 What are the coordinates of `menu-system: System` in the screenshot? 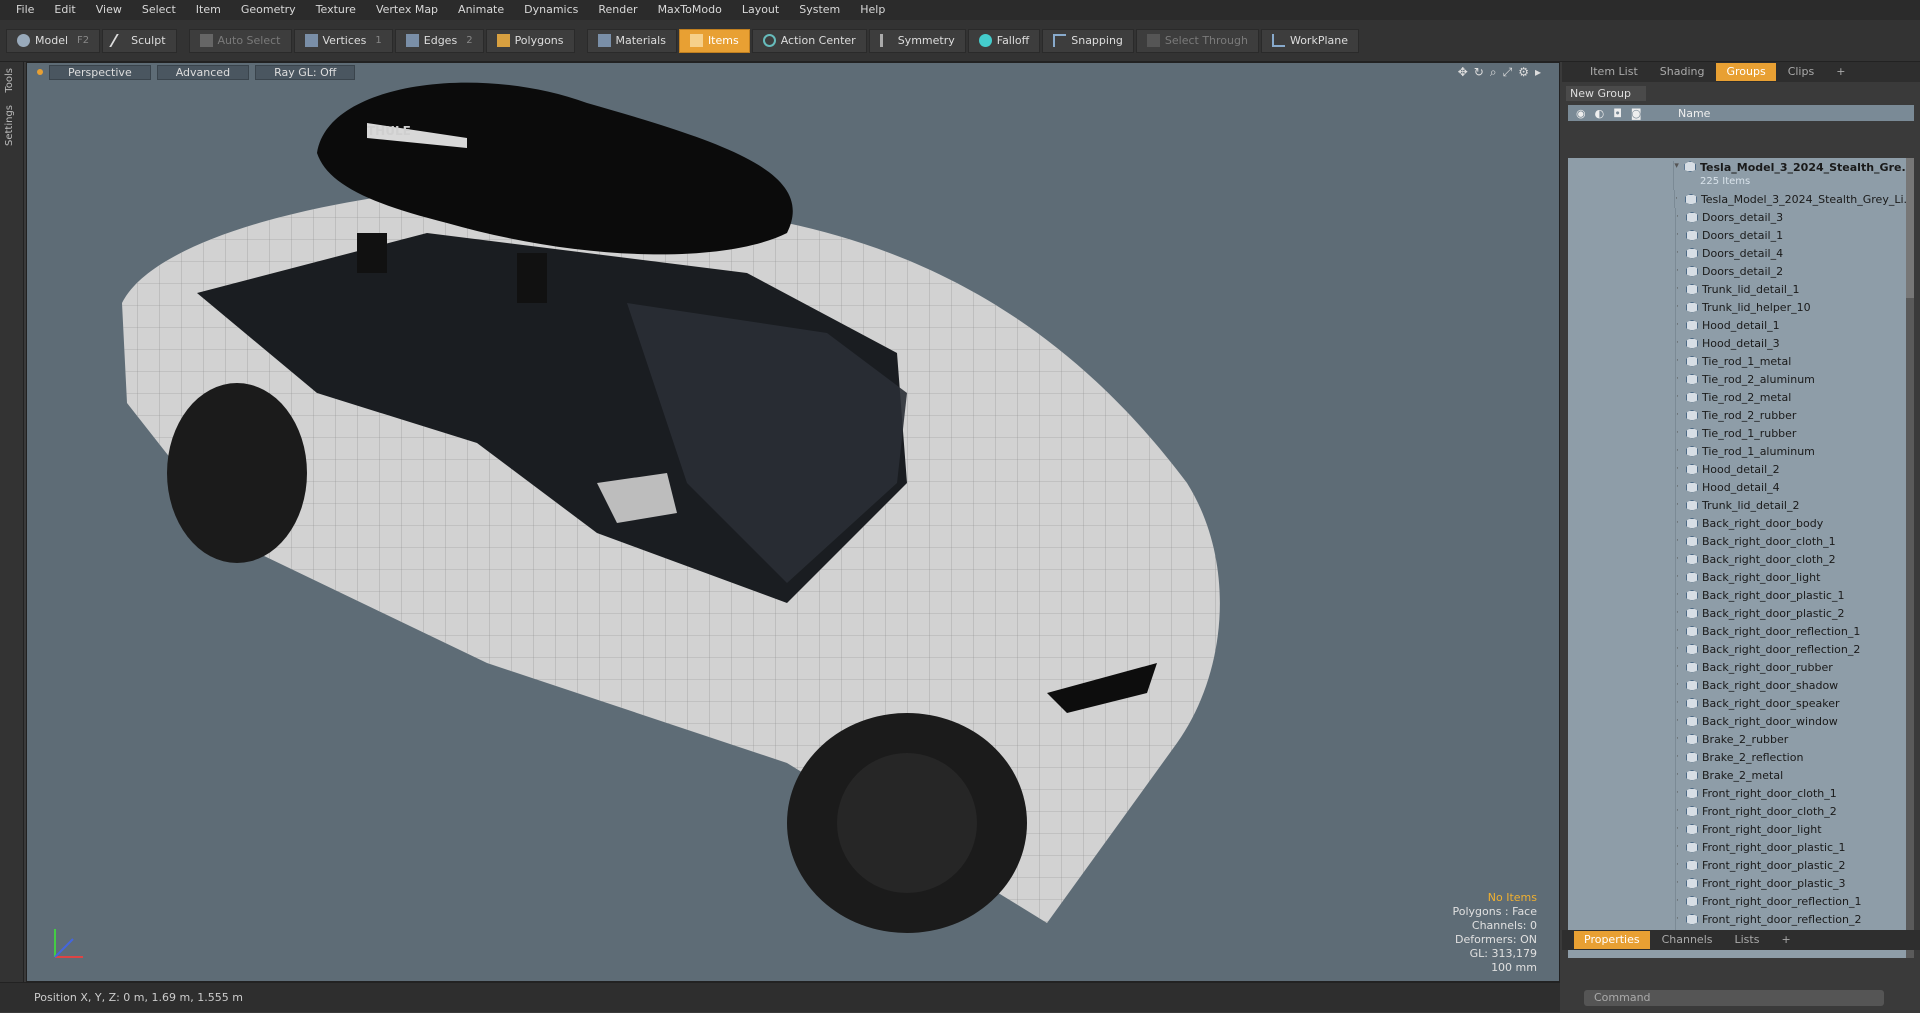 It's located at (819, 10).